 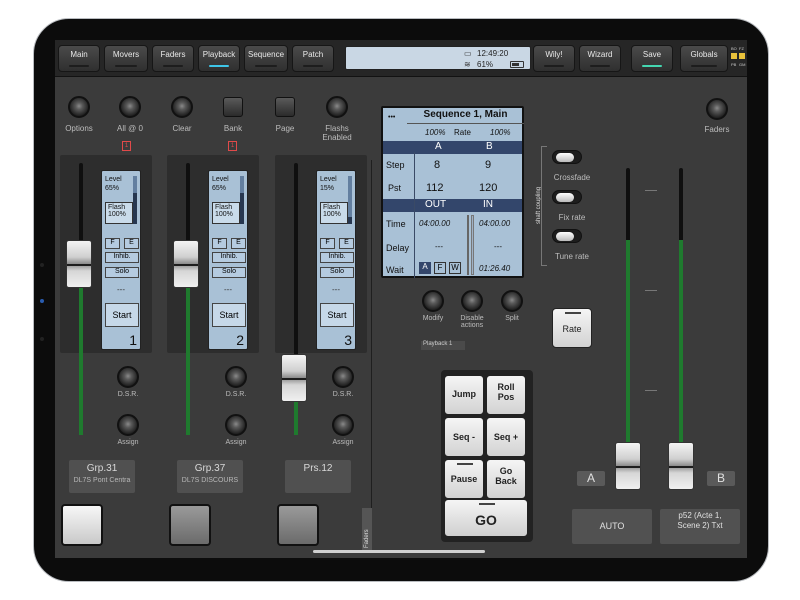 I want to click on strip-2-solo-button: Solo, so click(x=229, y=272).